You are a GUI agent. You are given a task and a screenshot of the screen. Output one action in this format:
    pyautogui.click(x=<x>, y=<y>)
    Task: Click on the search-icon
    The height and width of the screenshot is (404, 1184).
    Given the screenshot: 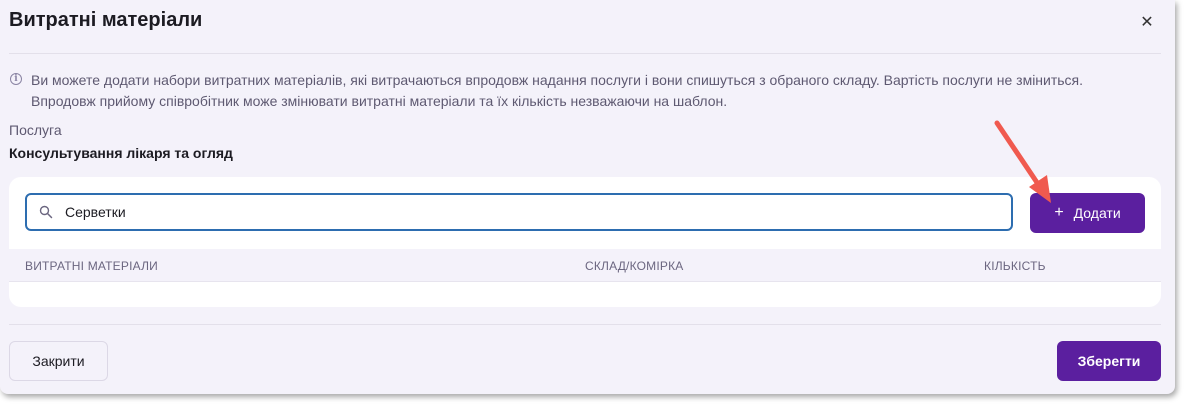 What is the action you would take?
    pyautogui.click(x=46, y=212)
    